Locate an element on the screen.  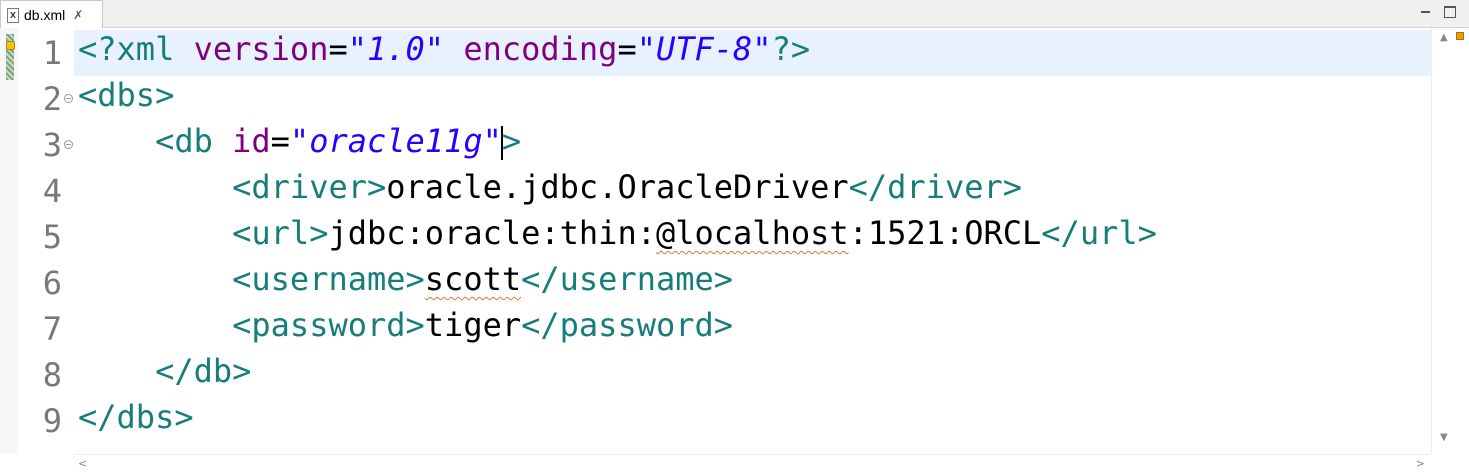
line-number: 6 is located at coordinates (52, 283).